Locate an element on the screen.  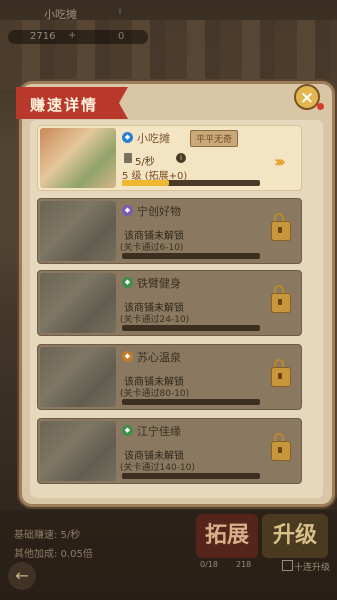
dumbbell-icon: ◆ is located at coordinates (127, 282).